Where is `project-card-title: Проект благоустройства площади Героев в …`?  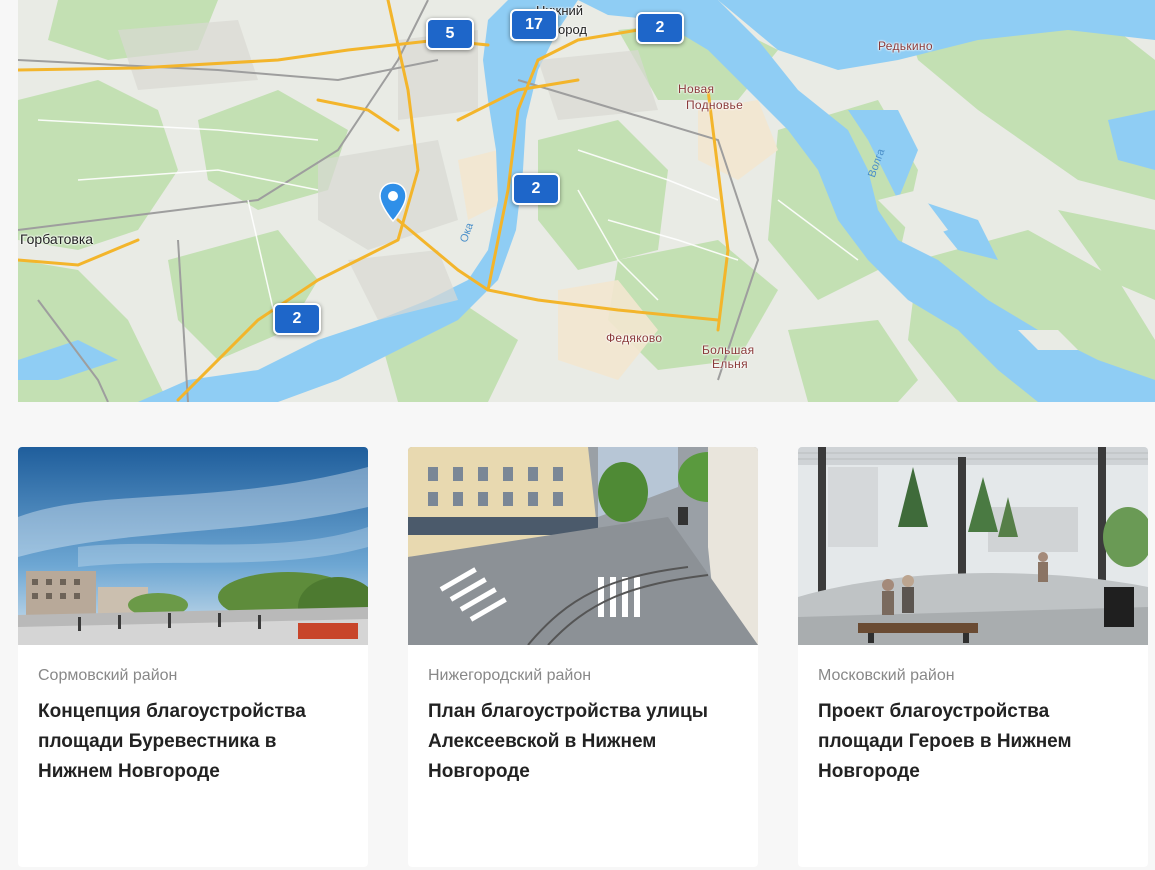
project-card-title: Проект благоустройства площади Героев в … is located at coordinates (973, 742).